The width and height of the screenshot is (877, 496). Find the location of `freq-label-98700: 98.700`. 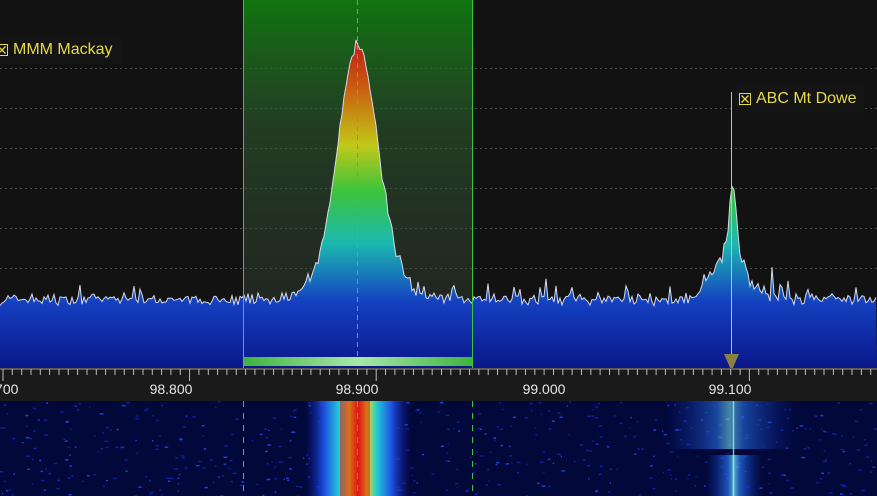

freq-label-98700: 98.700 is located at coordinates (9, 389).